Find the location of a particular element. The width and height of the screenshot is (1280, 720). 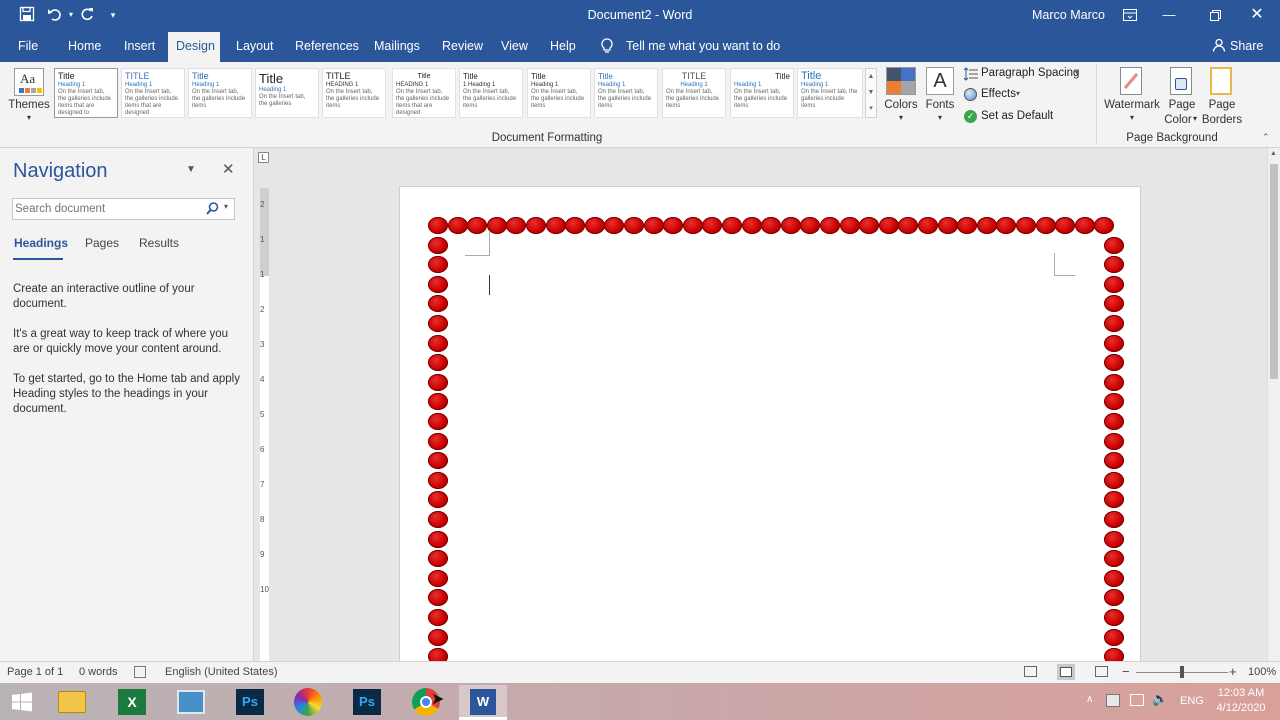

page-color-dropdown-icon: ▾ is located at coordinates (1195, 118).